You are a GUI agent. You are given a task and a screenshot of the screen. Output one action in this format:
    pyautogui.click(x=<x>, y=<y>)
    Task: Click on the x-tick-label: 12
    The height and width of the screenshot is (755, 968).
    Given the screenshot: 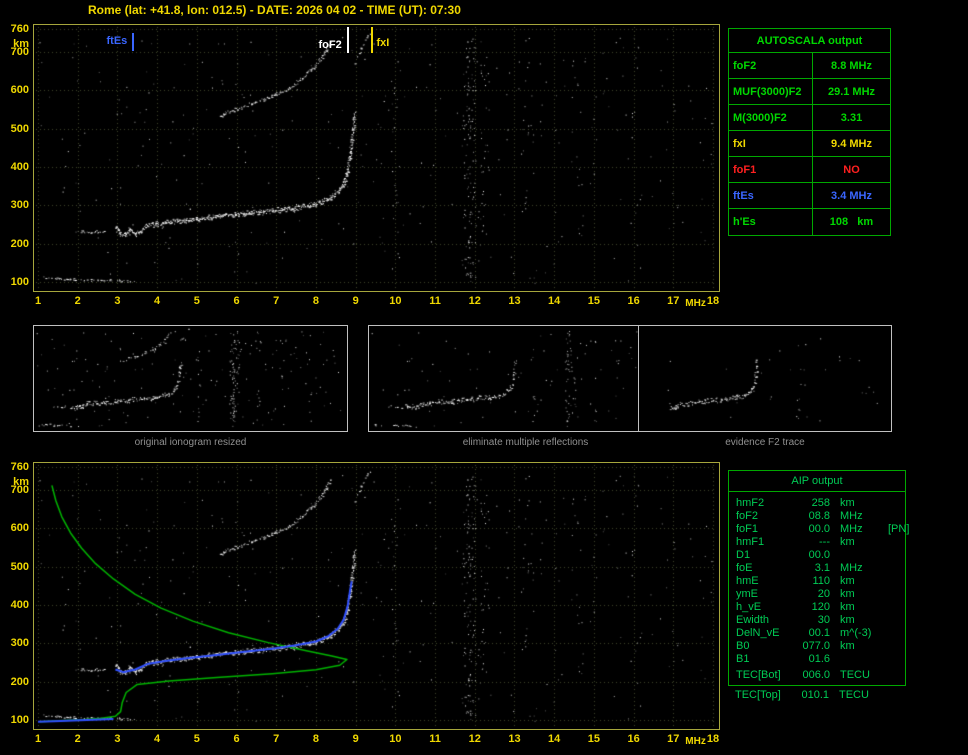 What is the action you would take?
    pyautogui.click(x=474, y=739)
    